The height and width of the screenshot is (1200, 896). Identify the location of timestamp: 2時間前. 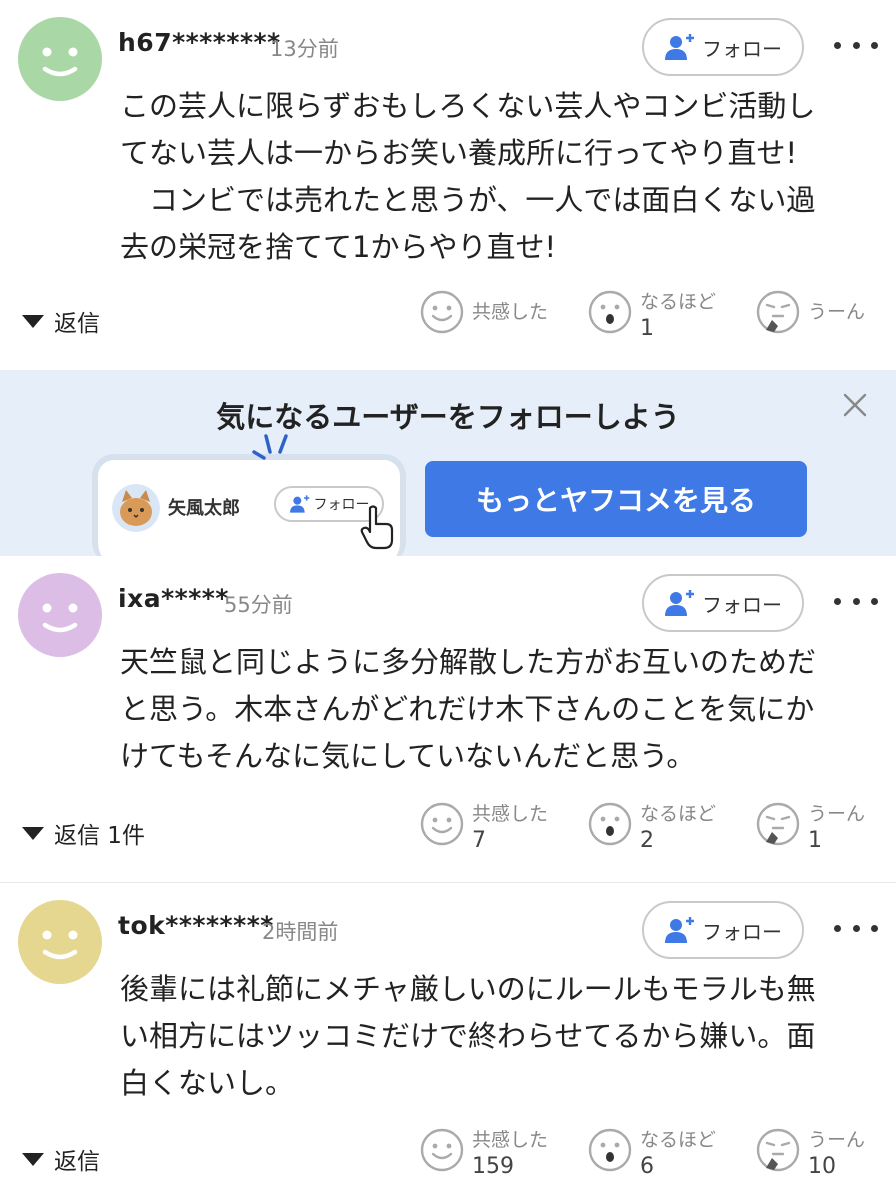
(300, 932).